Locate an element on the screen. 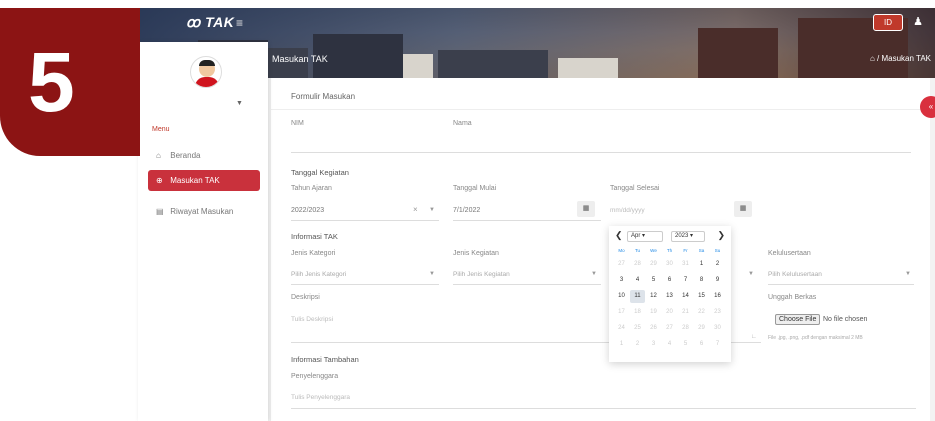 The image size is (935, 421). calendar-day: 14 is located at coordinates (685, 296).